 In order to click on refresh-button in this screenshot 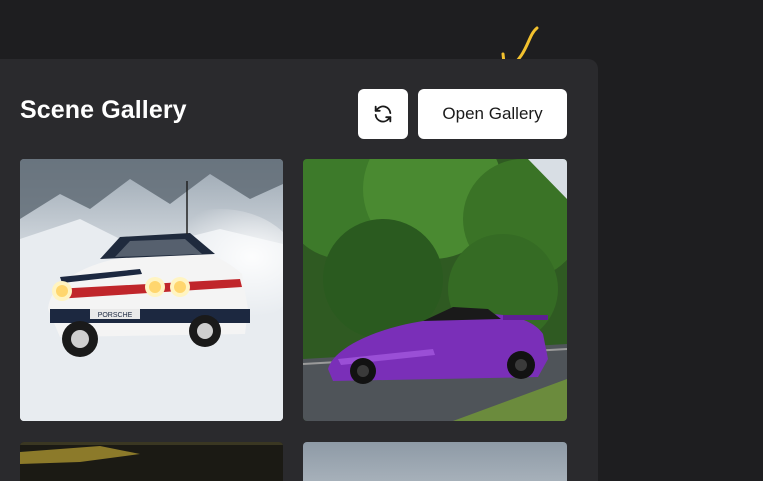, I will do `click(383, 114)`.